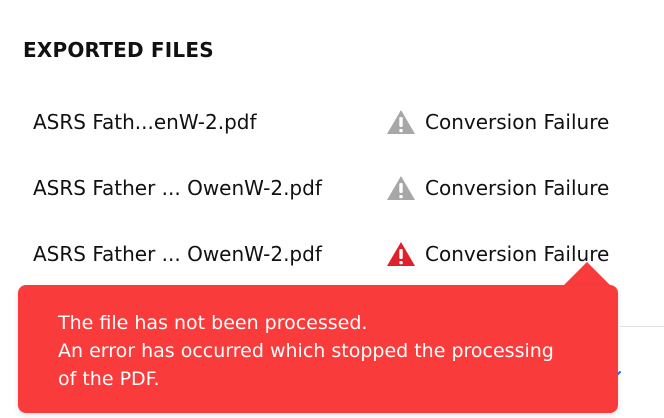 The image size is (664, 418). I want to click on file-row: ASRS Fath...enW-2.pdf Conversion Failure, so click(332, 122).